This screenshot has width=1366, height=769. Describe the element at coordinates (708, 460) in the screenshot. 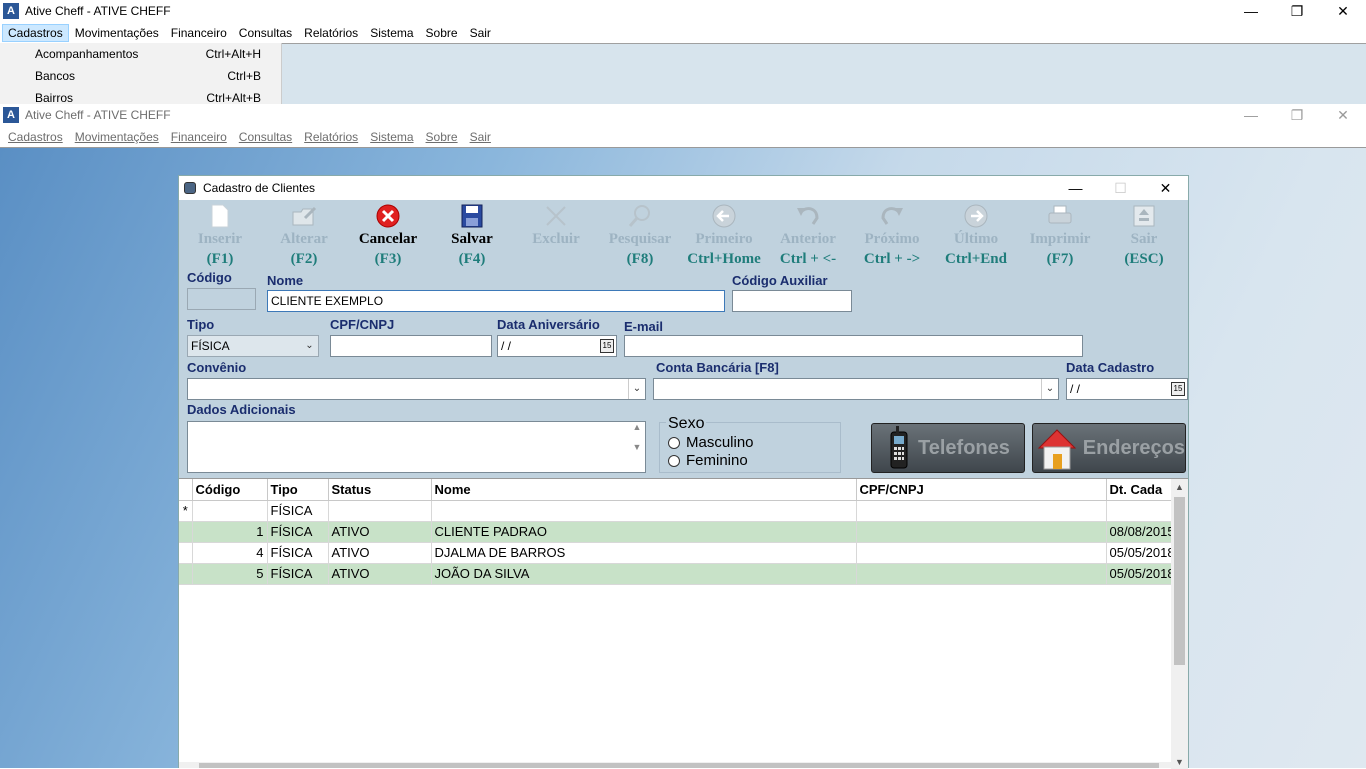

I see `sexo-feminino-radio: Feminino` at that location.